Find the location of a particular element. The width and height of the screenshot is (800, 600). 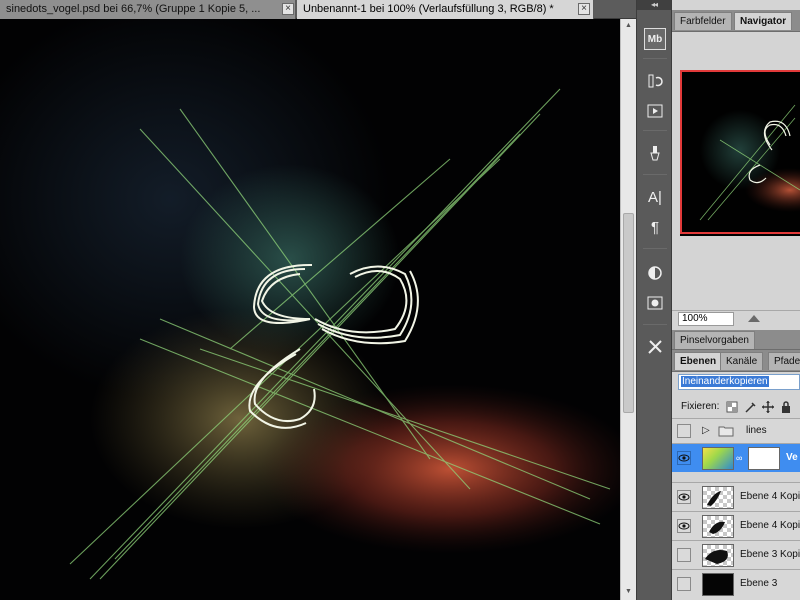

brush-presets-tab-bar: Pinselvorgaben is located at coordinates (736, 340).